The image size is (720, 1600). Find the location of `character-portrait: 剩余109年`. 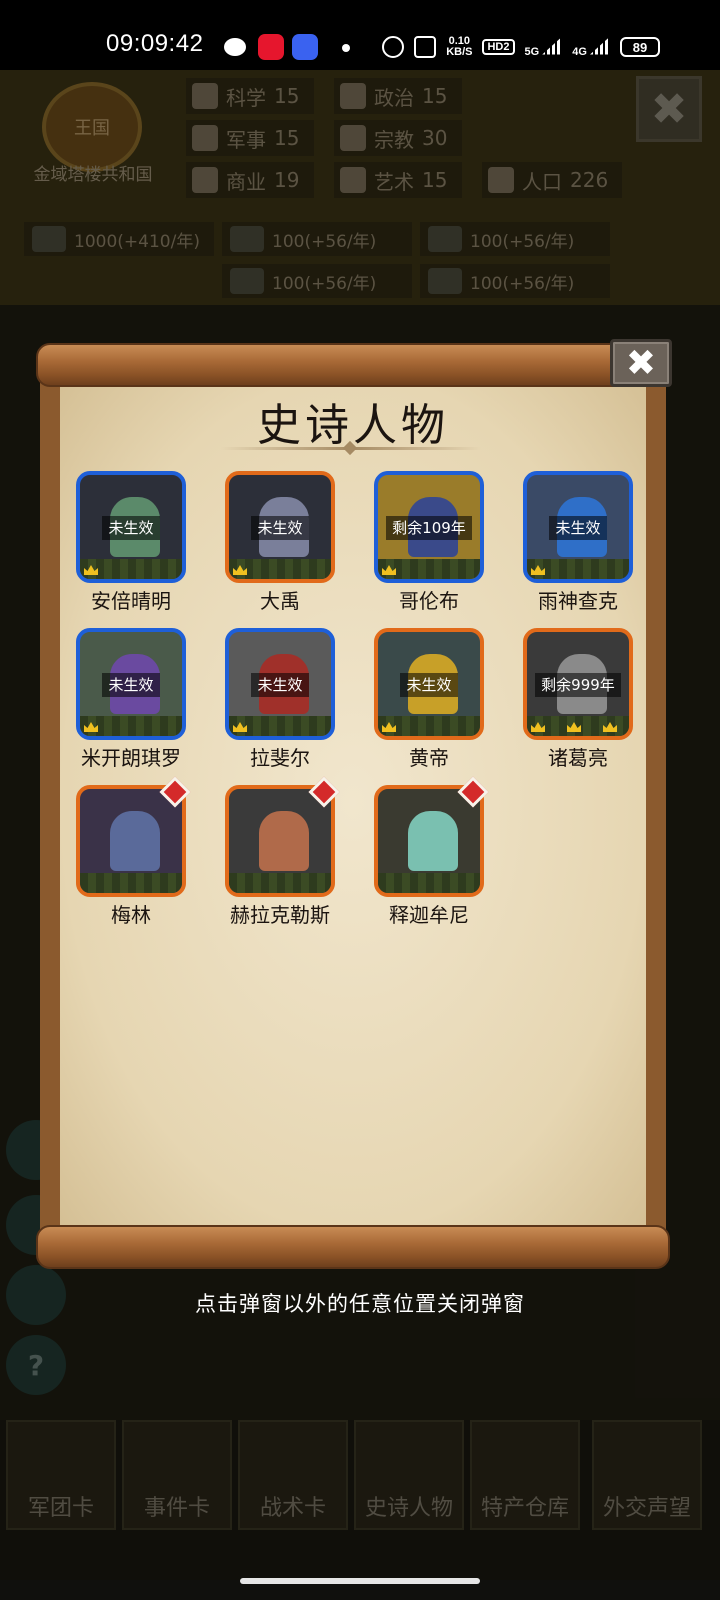

character-portrait: 剩余109年 is located at coordinates (429, 527).